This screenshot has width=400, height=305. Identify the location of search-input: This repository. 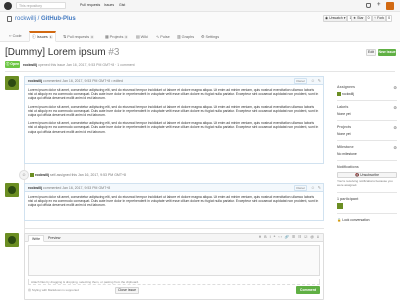
(41, 5).